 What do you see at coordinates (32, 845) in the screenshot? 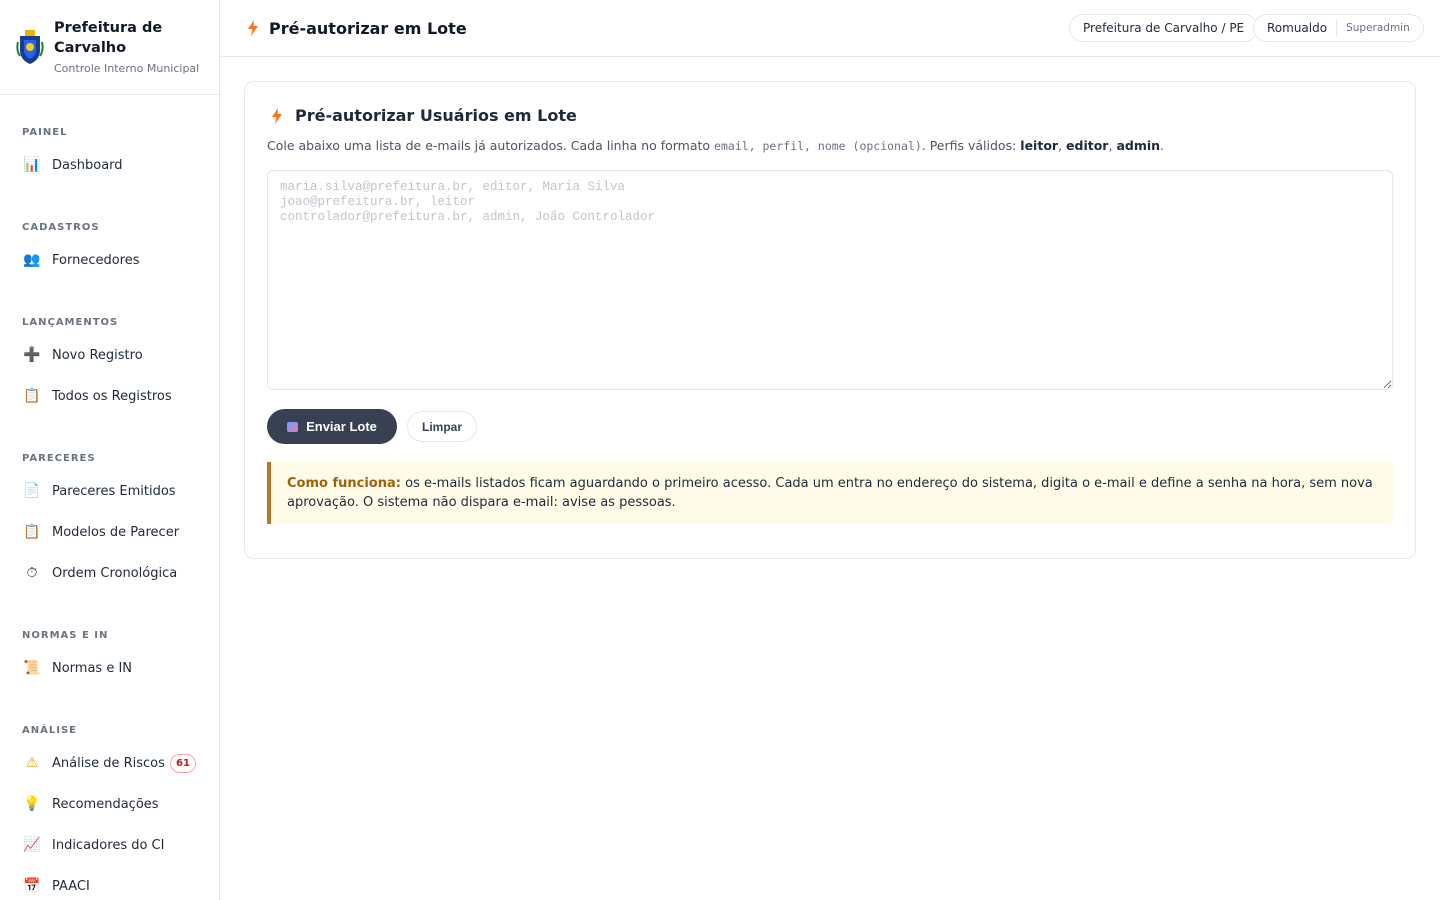
I see `trend-chart-icon: 📈` at bounding box center [32, 845].